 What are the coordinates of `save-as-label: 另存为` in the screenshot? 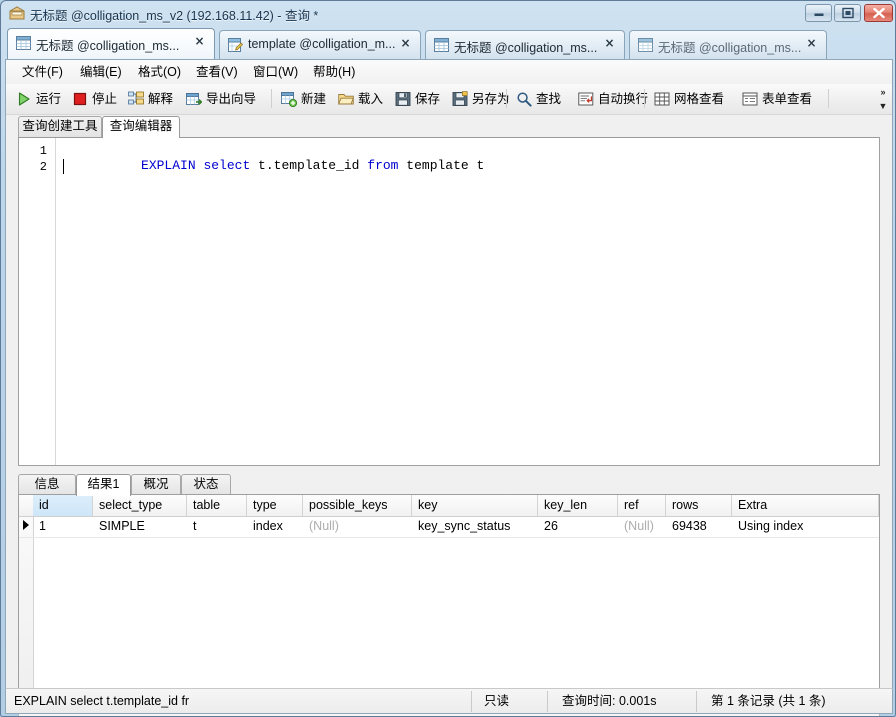 It's located at (491, 99).